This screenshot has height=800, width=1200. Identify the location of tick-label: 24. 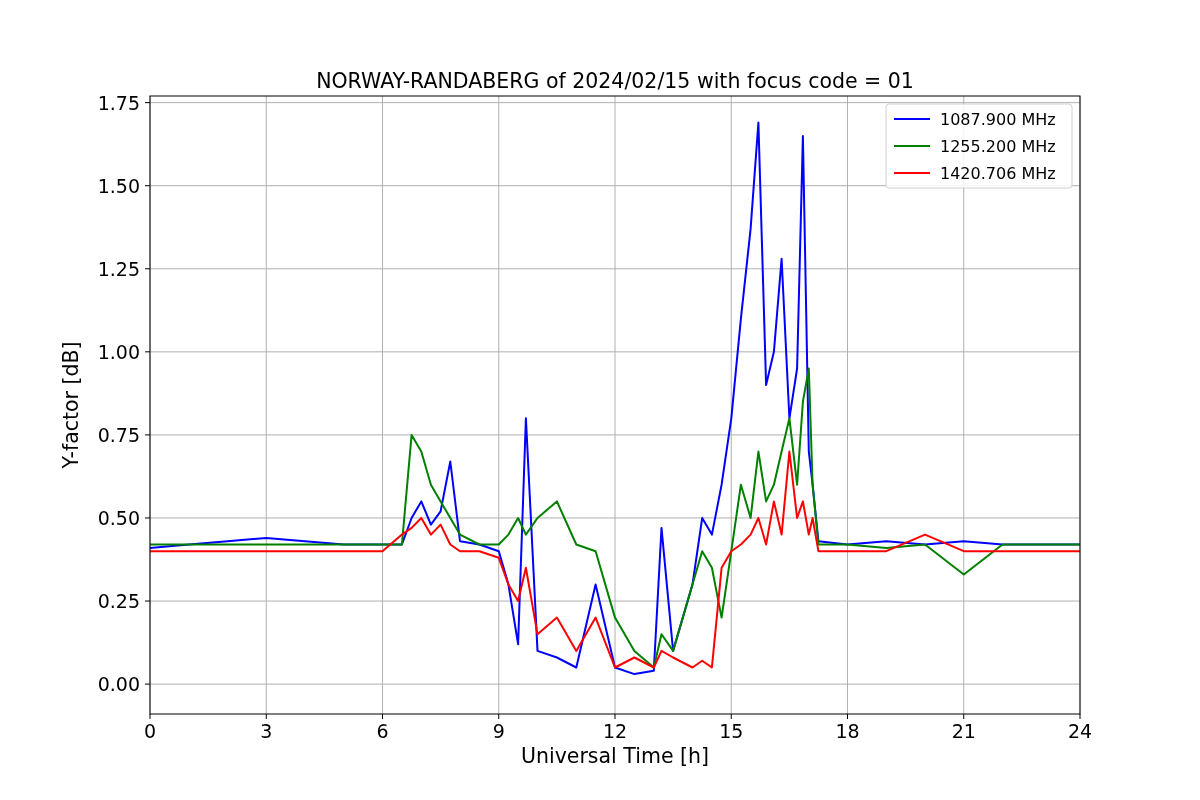
(1080, 731).